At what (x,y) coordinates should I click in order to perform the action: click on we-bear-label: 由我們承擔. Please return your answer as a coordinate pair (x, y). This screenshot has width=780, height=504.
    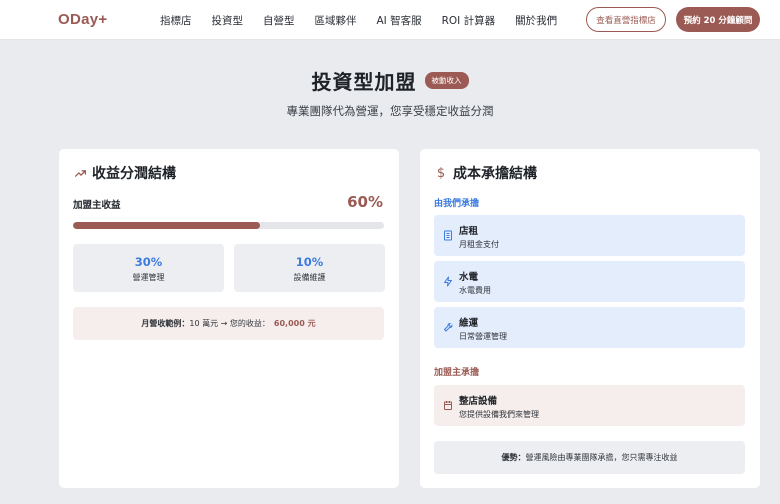
    Looking at the image, I should click on (457, 204).